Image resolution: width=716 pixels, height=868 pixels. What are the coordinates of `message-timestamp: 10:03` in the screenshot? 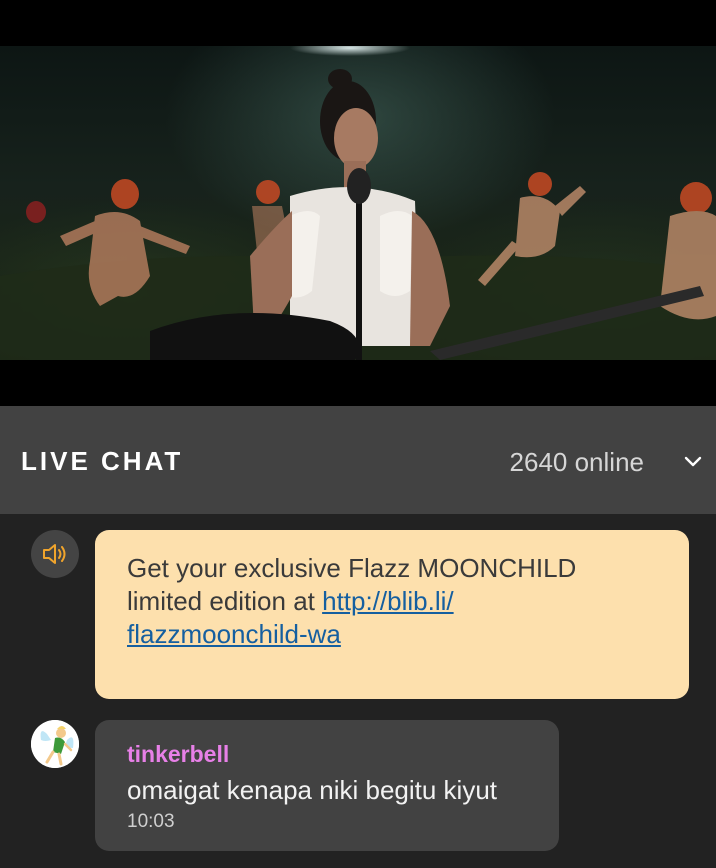 It's located at (151, 821).